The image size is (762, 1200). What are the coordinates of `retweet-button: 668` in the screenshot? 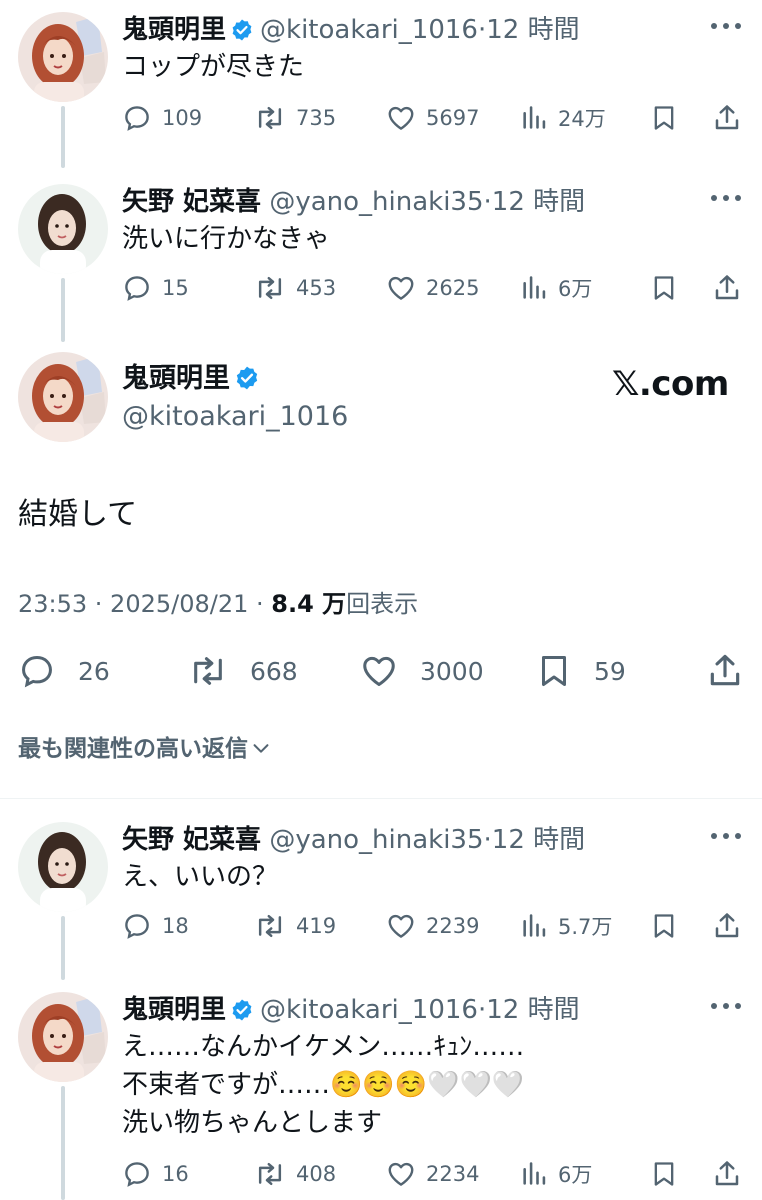 It's located at (243, 671).